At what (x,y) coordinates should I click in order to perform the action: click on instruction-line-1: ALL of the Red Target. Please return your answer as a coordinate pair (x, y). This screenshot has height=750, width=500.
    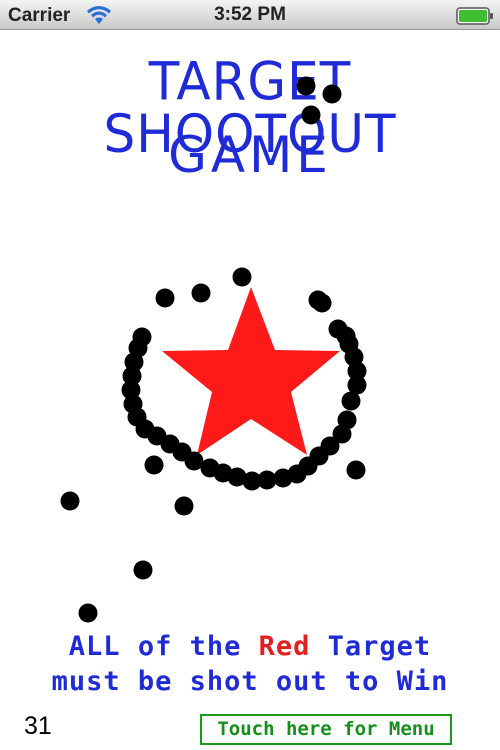
    Looking at the image, I should click on (250, 646).